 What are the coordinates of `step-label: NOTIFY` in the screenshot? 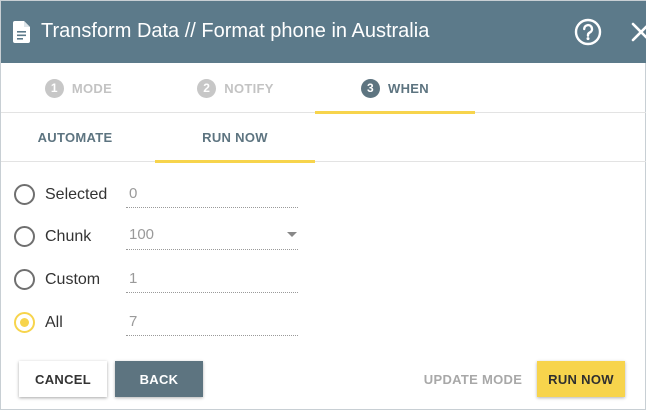 It's located at (249, 88).